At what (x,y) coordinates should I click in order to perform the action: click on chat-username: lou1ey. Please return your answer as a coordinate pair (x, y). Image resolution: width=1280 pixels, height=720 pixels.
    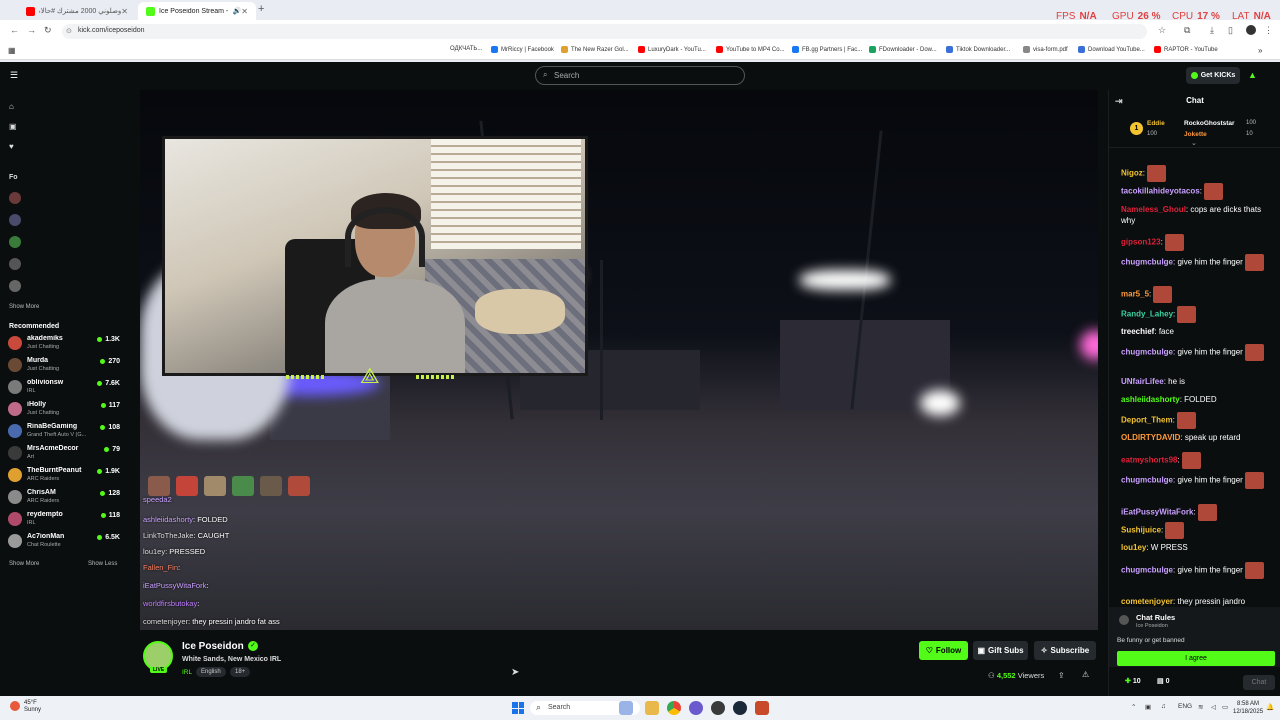
    Looking at the image, I should click on (1133, 547).